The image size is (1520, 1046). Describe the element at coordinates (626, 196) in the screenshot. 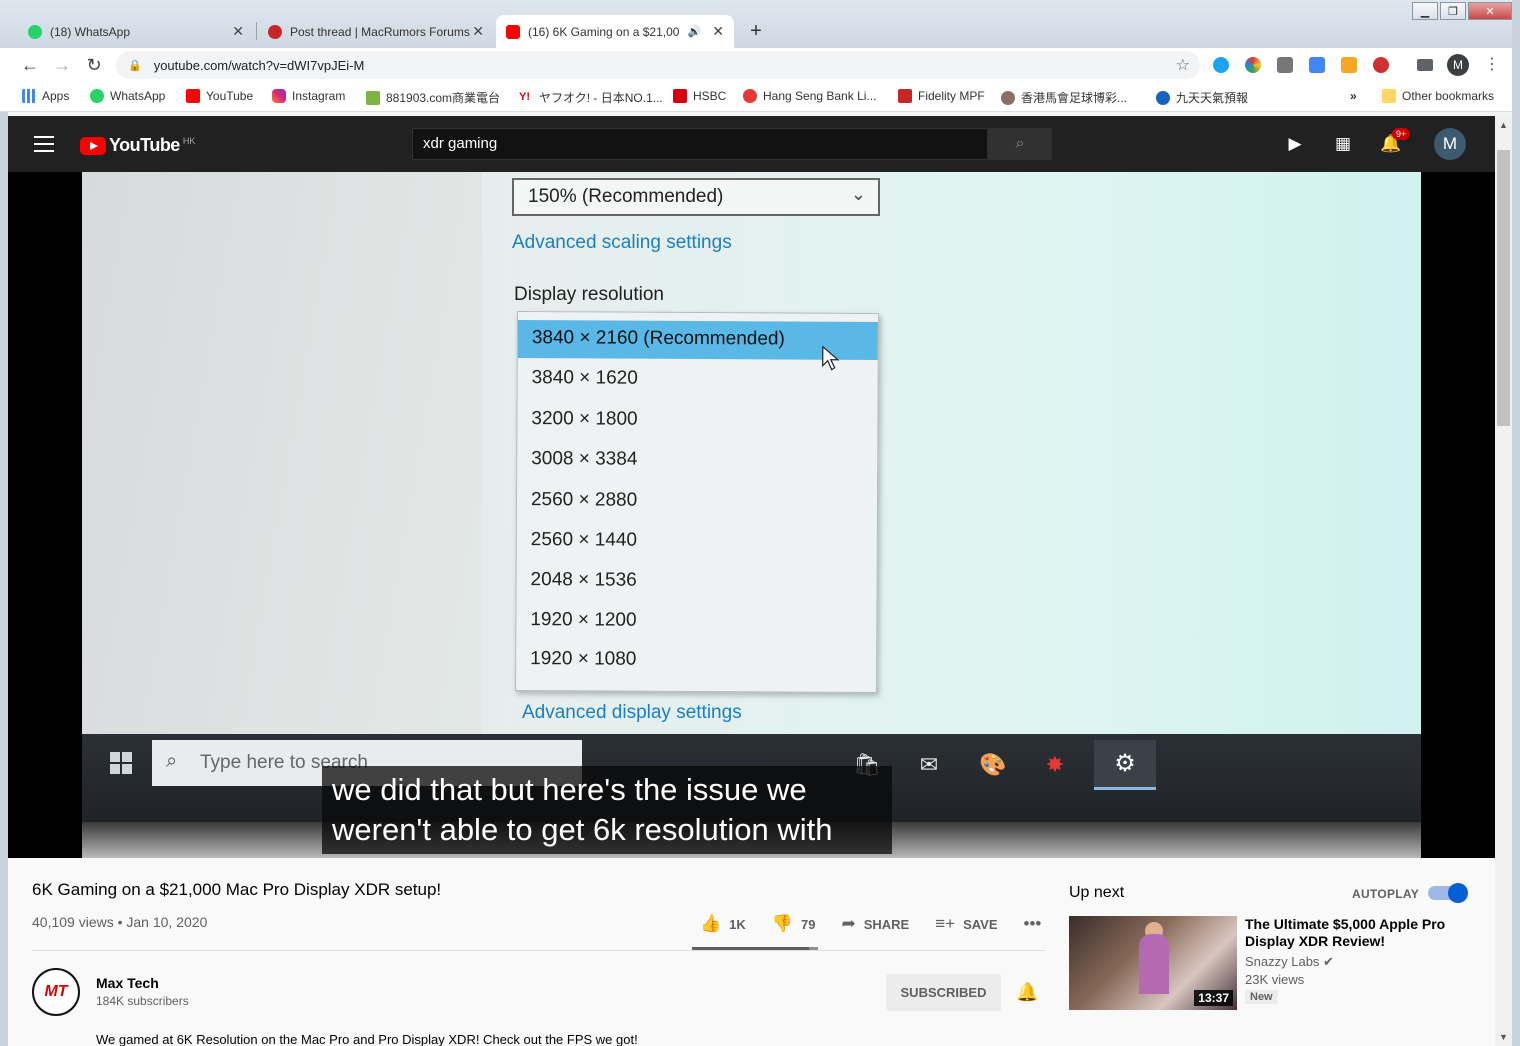

I see `scale-value: 150% (Recommended)` at that location.